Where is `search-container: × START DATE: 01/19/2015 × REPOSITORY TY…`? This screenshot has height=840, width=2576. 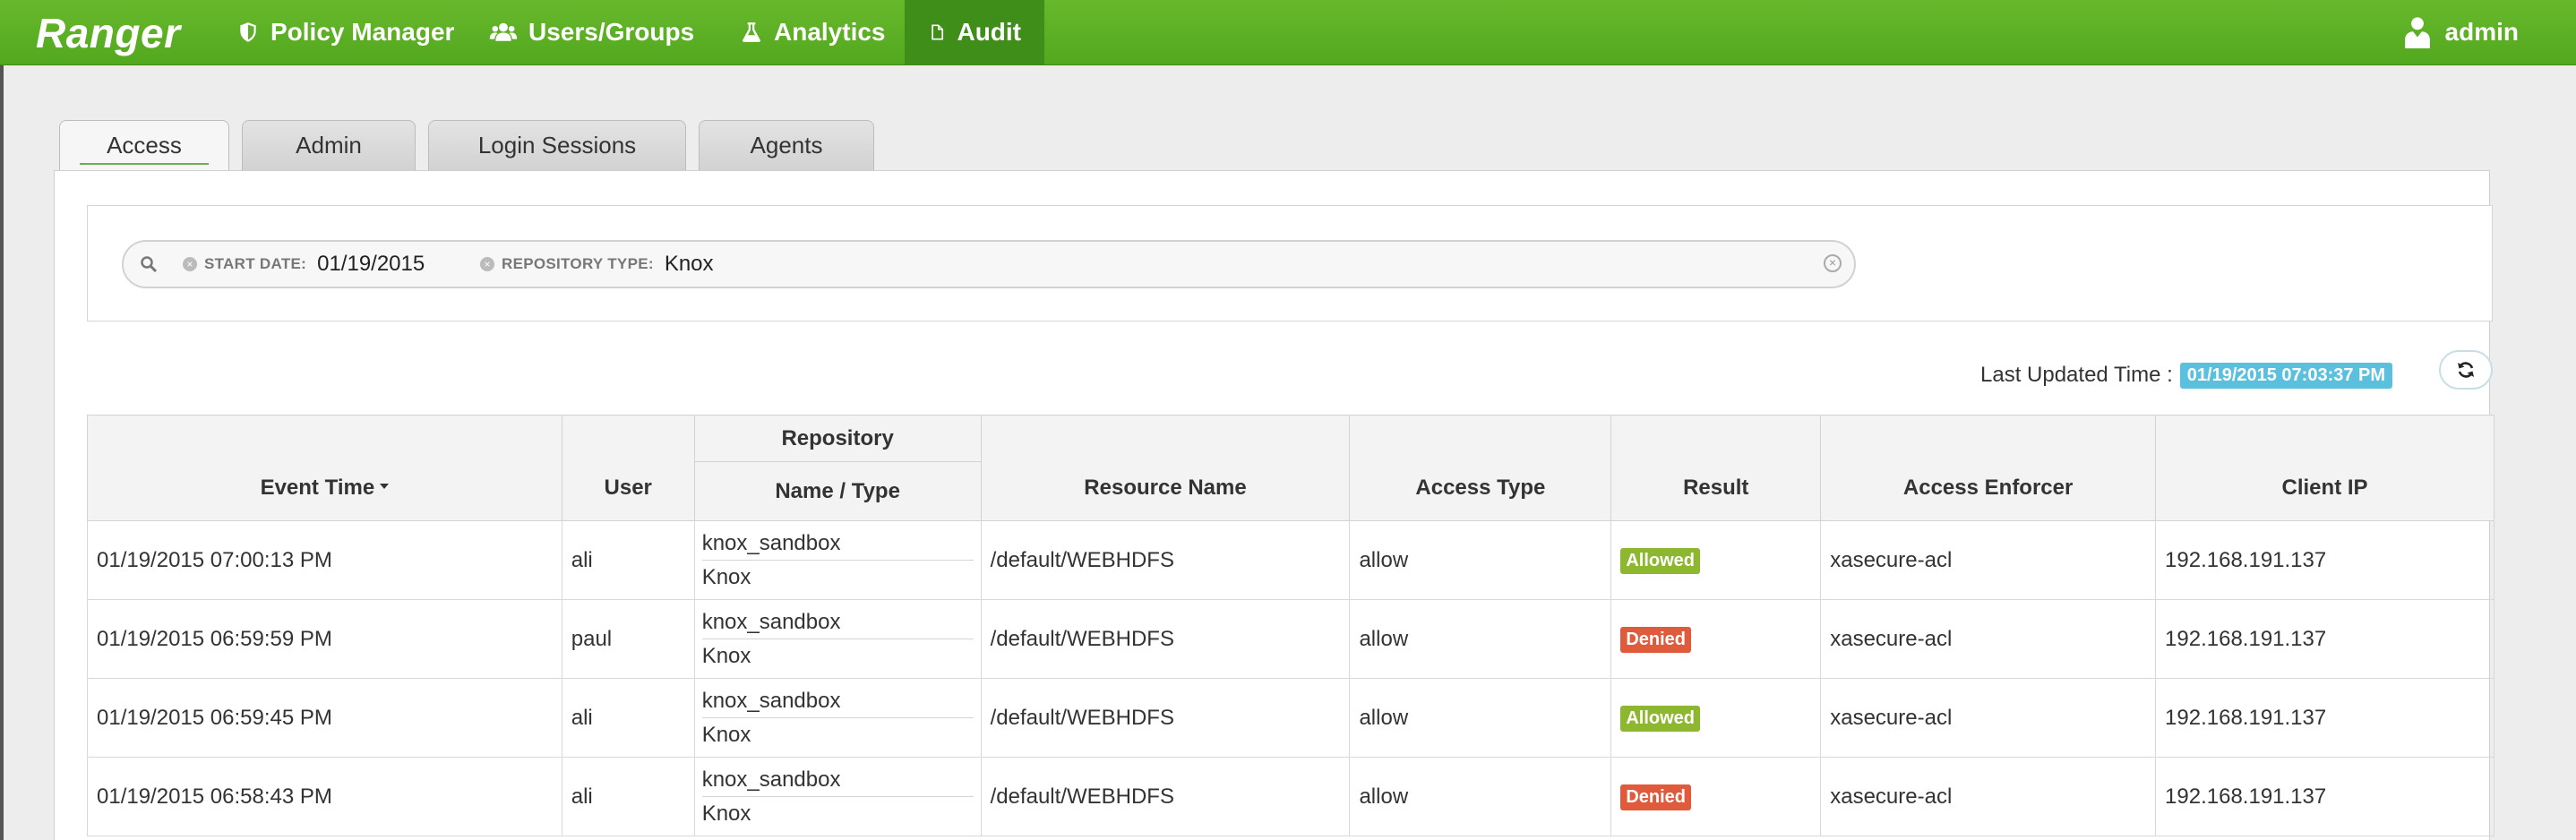 search-container: × START DATE: 01/19/2015 × REPOSITORY TY… is located at coordinates (1290, 263).